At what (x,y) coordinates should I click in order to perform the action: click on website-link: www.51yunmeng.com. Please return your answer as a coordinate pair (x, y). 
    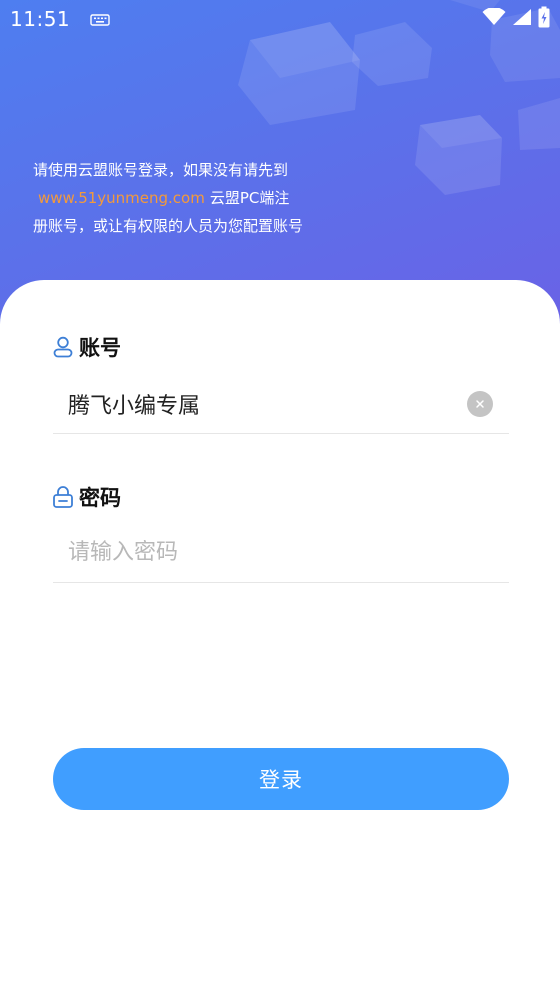
    Looking at the image, I should click on (121, 198).